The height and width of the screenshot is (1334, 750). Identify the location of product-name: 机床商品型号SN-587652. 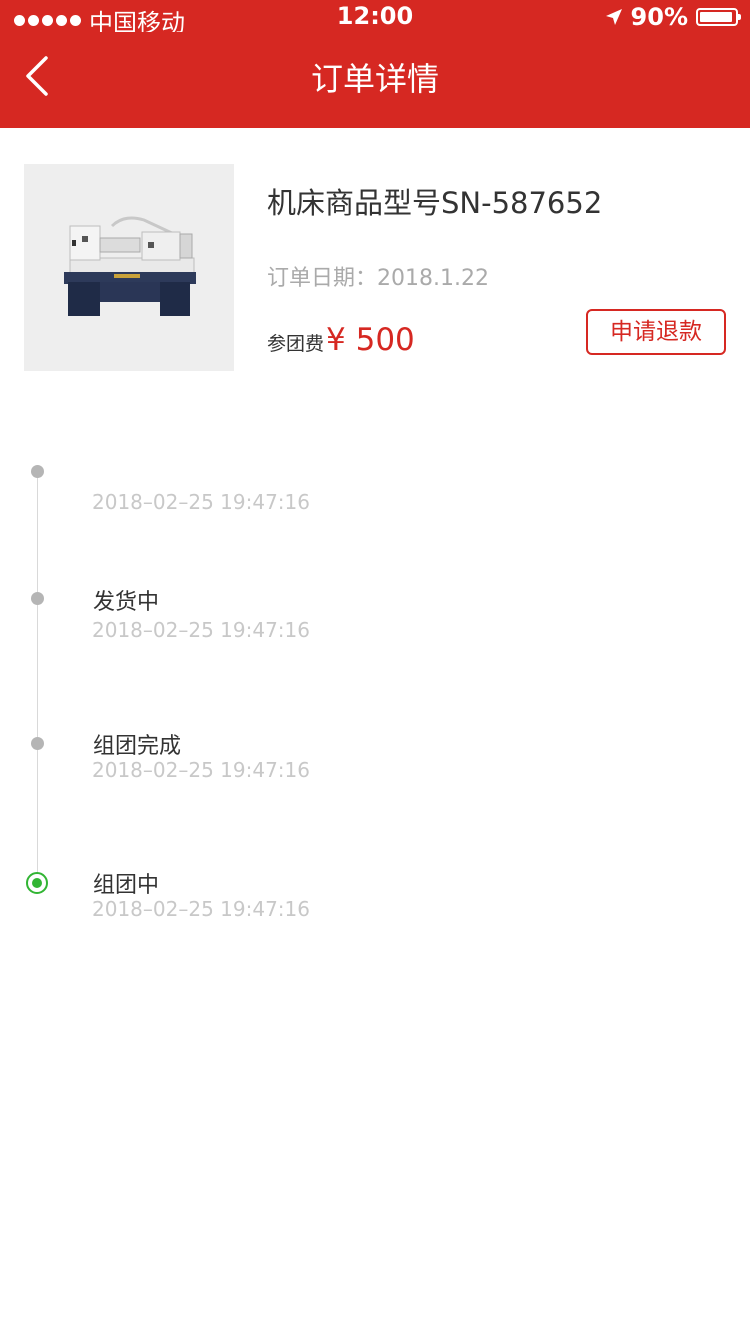
(435, 203).